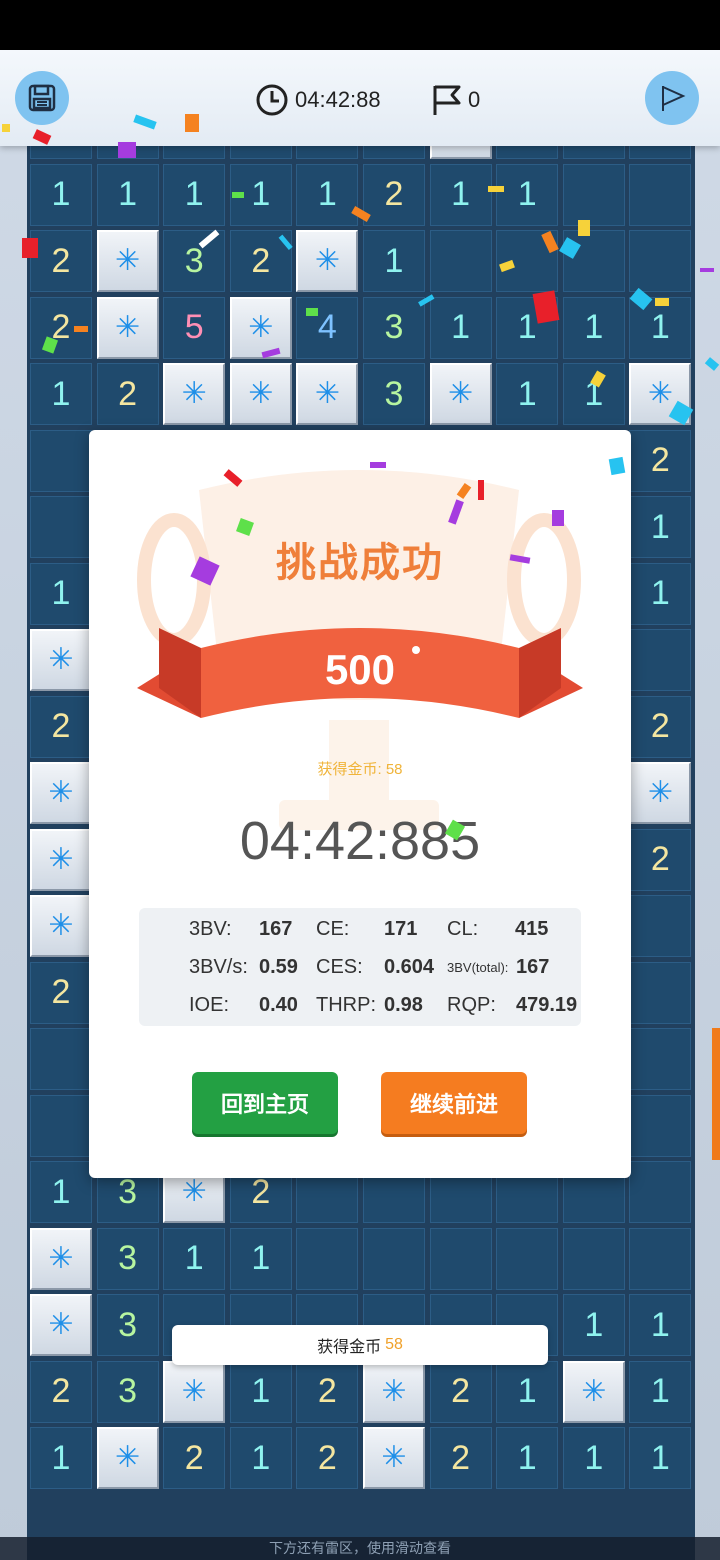 The width and height of the screenshot is (720, 1560). Describe the element at coordinates (194, 327) in the screenshot. I see `board-cell: 5` at that location.